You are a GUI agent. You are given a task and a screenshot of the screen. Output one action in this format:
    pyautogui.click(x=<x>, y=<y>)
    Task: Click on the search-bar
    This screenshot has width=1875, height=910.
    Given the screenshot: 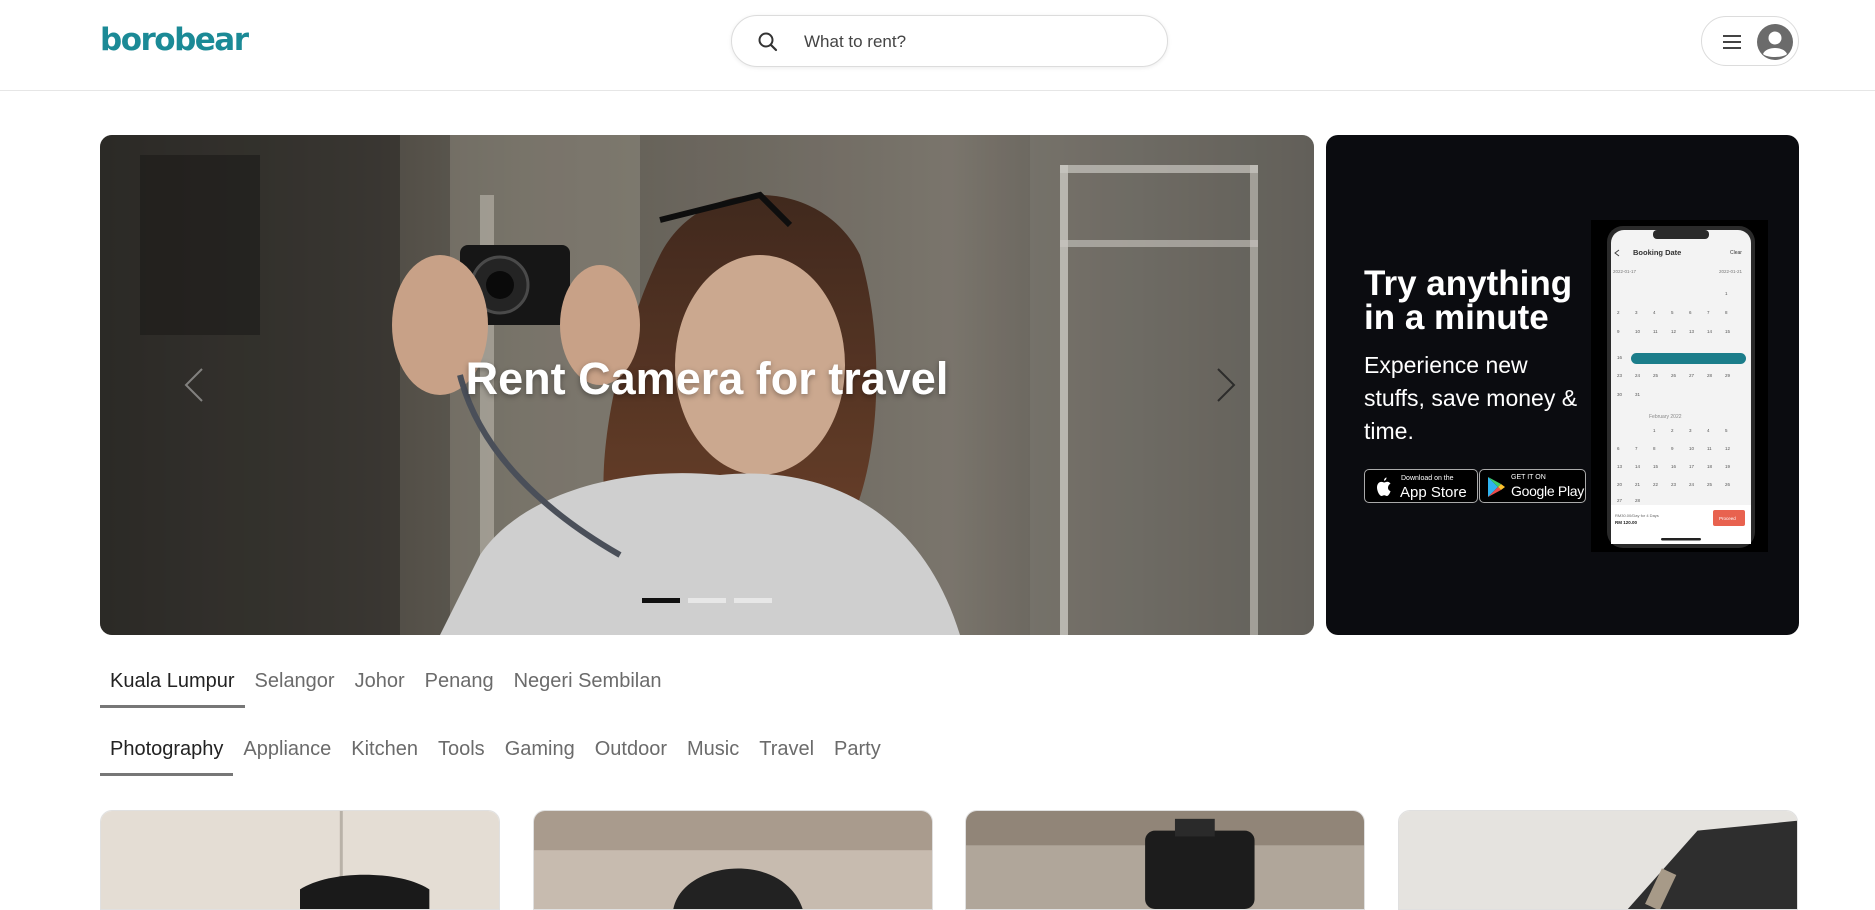 What is the action you would take?
    pyautogui.click(x=949, y=41)
    